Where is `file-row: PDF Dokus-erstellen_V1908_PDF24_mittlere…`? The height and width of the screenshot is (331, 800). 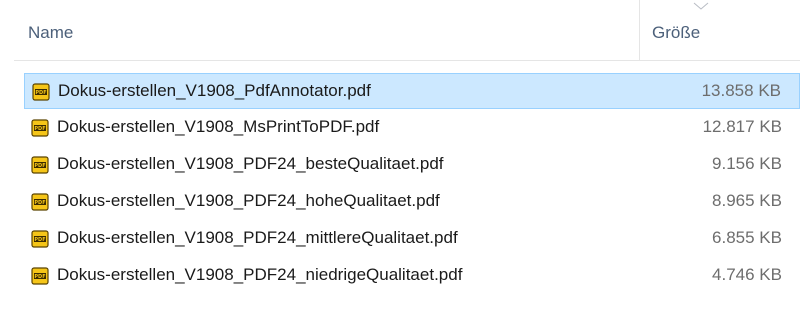 file-row: PDF Dokus-erstellen_V1908_PDF24_mittlere… is located at coordinates (412, 239).